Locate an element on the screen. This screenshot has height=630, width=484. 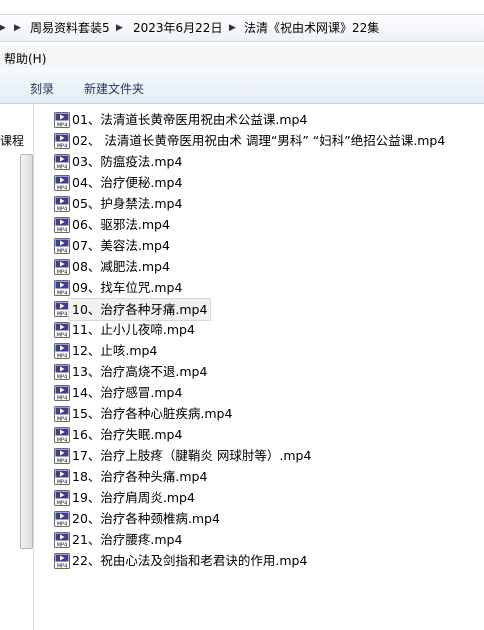
file-row: MP4 17、治疗上肢疼（腱鞘炎 网球肘等）.mp4 is located at coordinates (268, 455).